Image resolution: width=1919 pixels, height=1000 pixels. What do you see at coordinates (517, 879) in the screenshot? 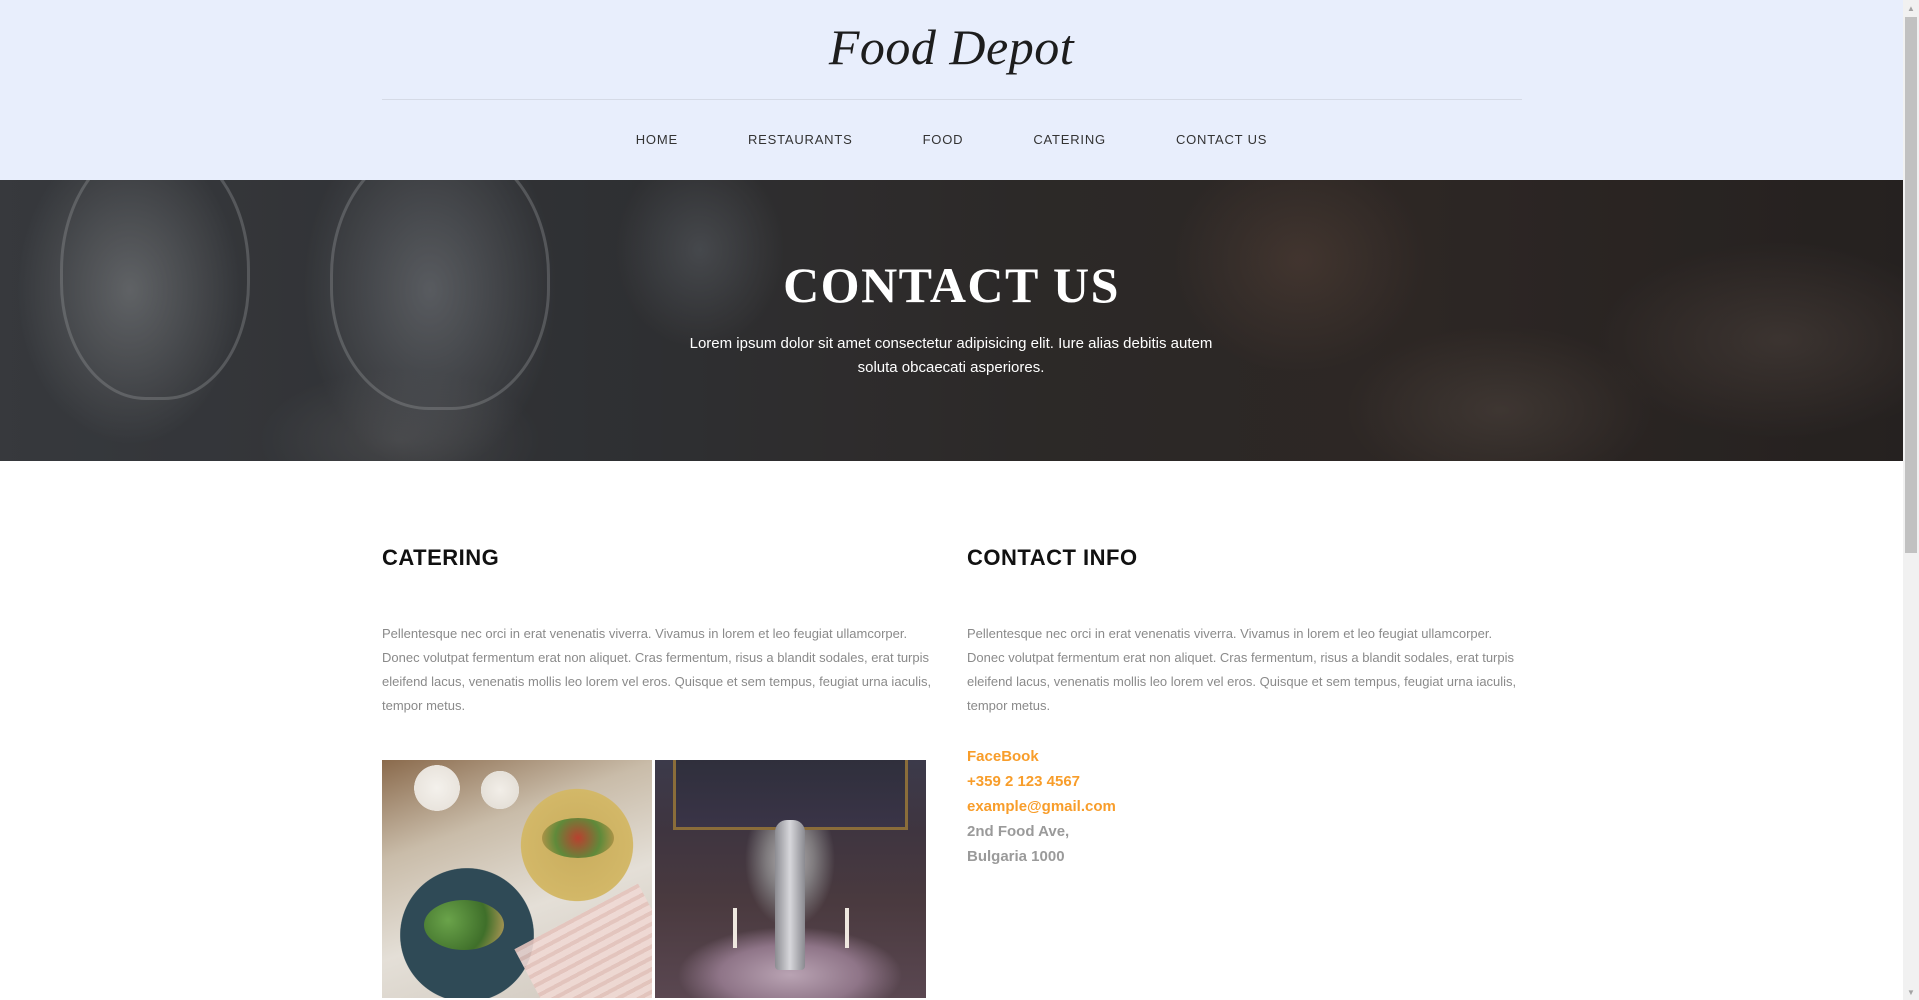
I see `food-plates-photo` at bounding box center [517, 879].